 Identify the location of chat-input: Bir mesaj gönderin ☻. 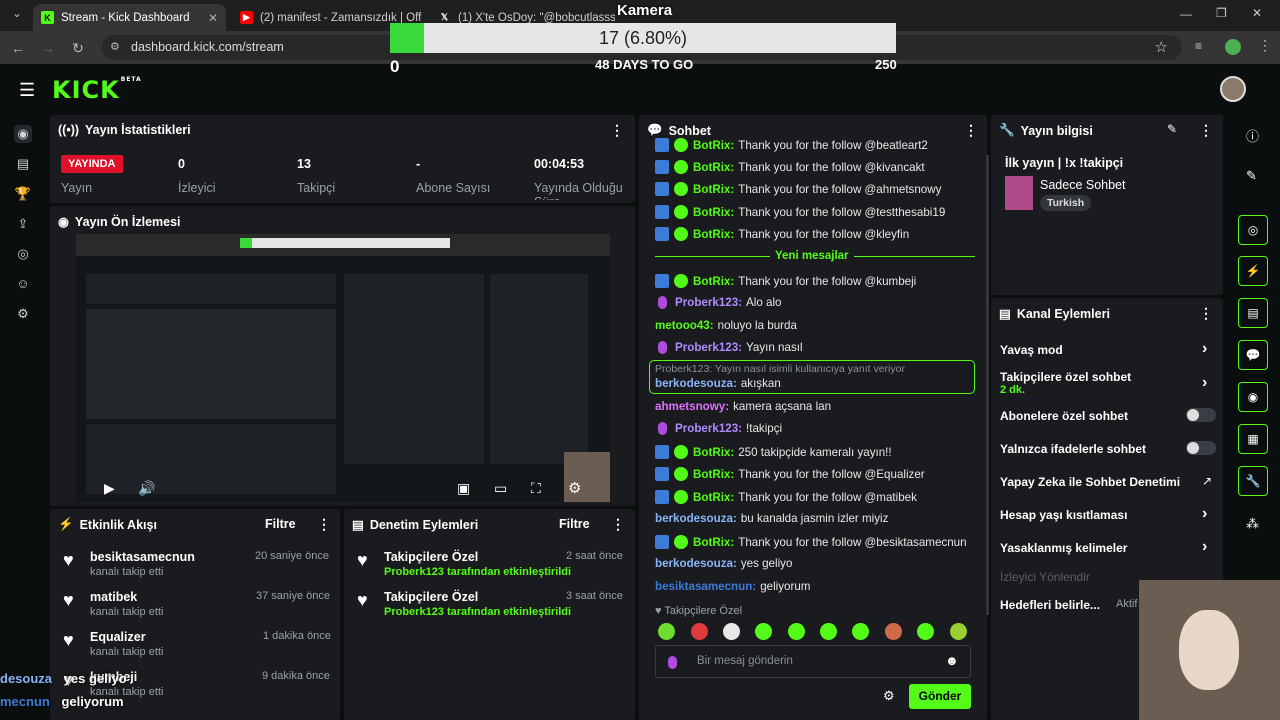
(813, 661).